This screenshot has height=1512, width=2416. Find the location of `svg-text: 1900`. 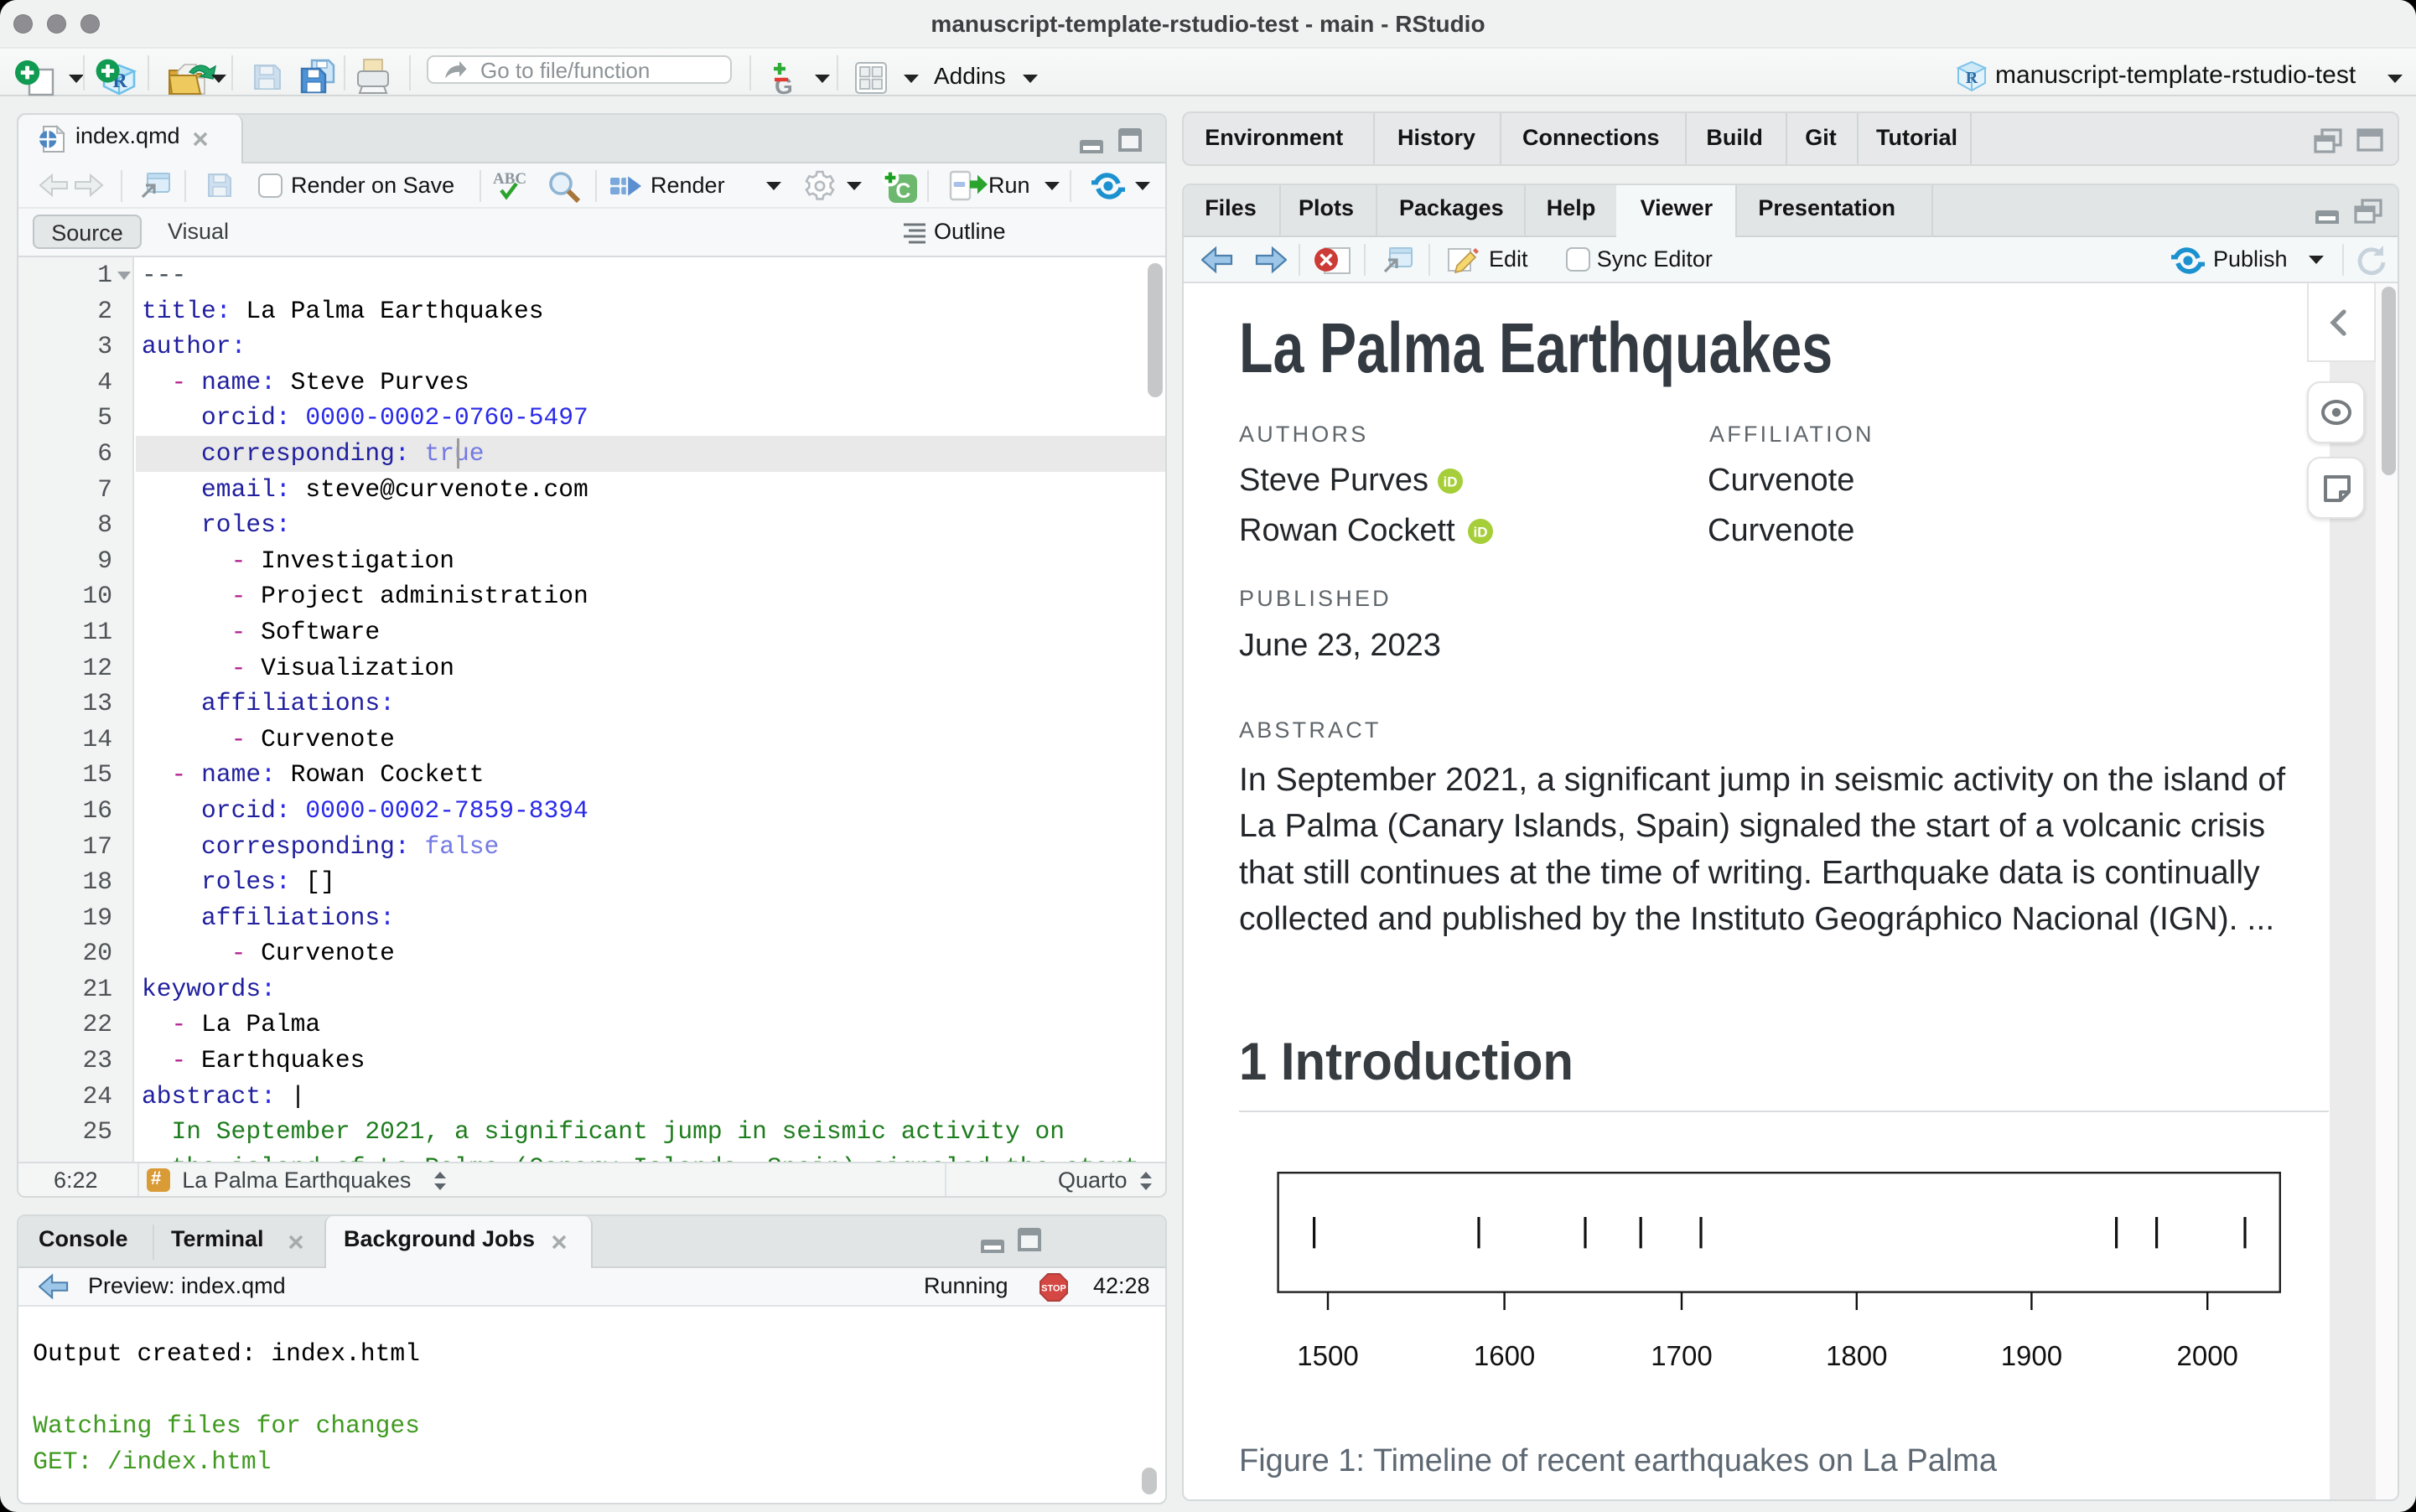

svg-text: 1900 is located at coordinates (2032, 1355).